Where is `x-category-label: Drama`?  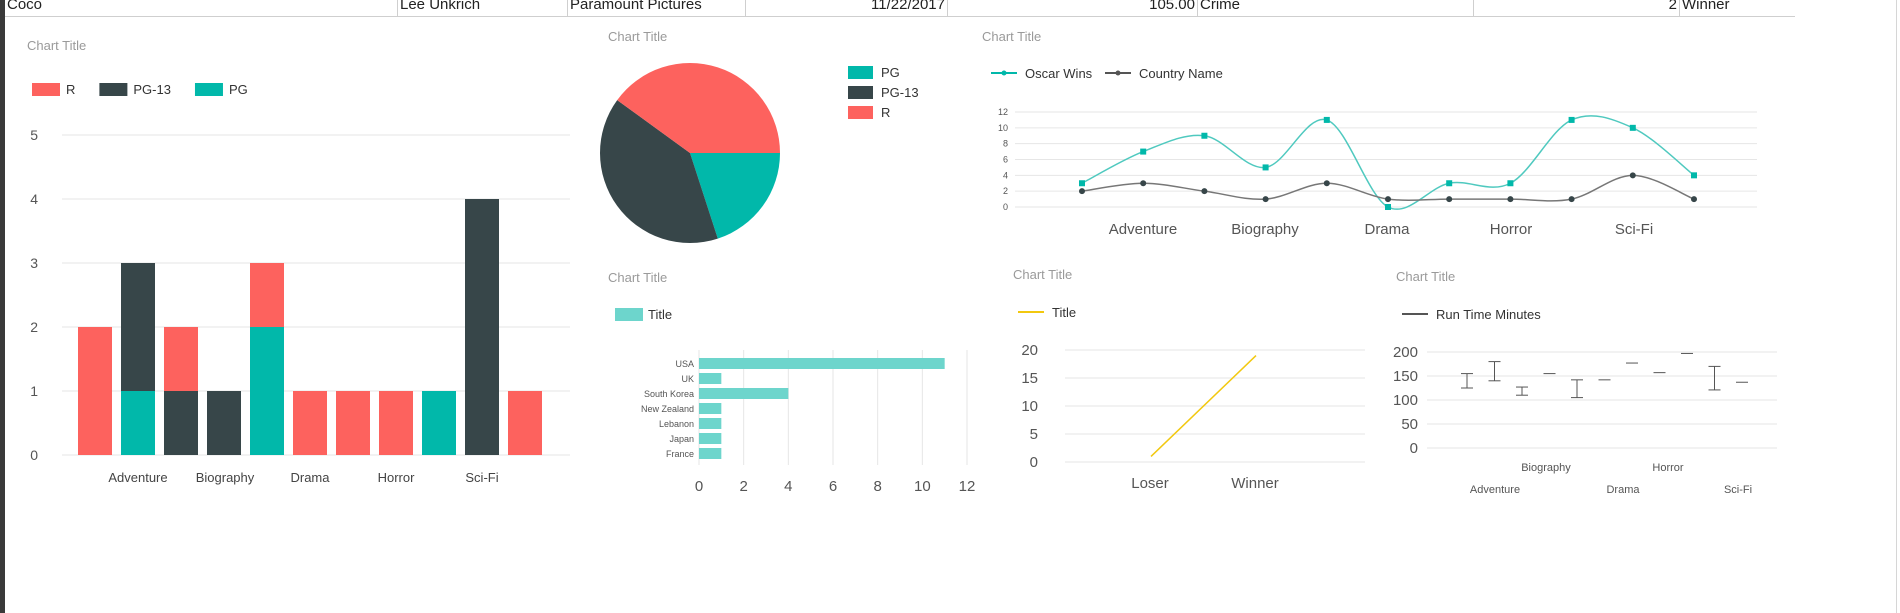
x-category-label: Drama is located at coordinates (310, 477).